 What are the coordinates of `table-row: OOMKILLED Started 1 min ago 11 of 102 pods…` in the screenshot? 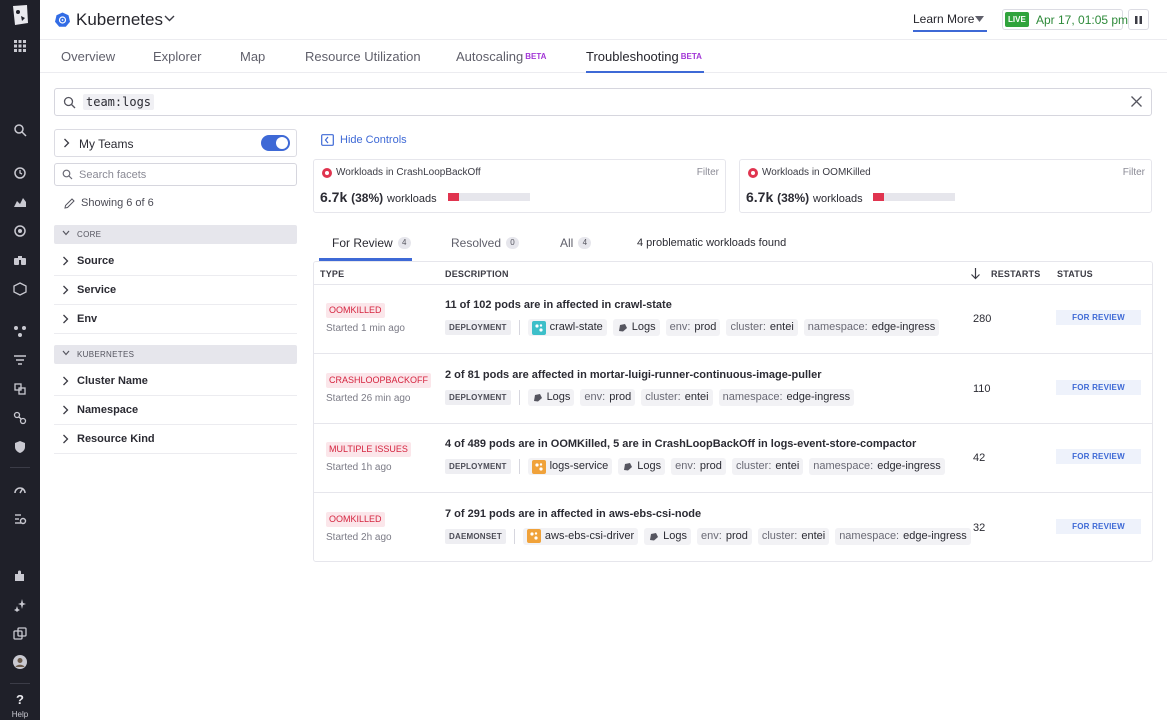 It's located at (733, 319).